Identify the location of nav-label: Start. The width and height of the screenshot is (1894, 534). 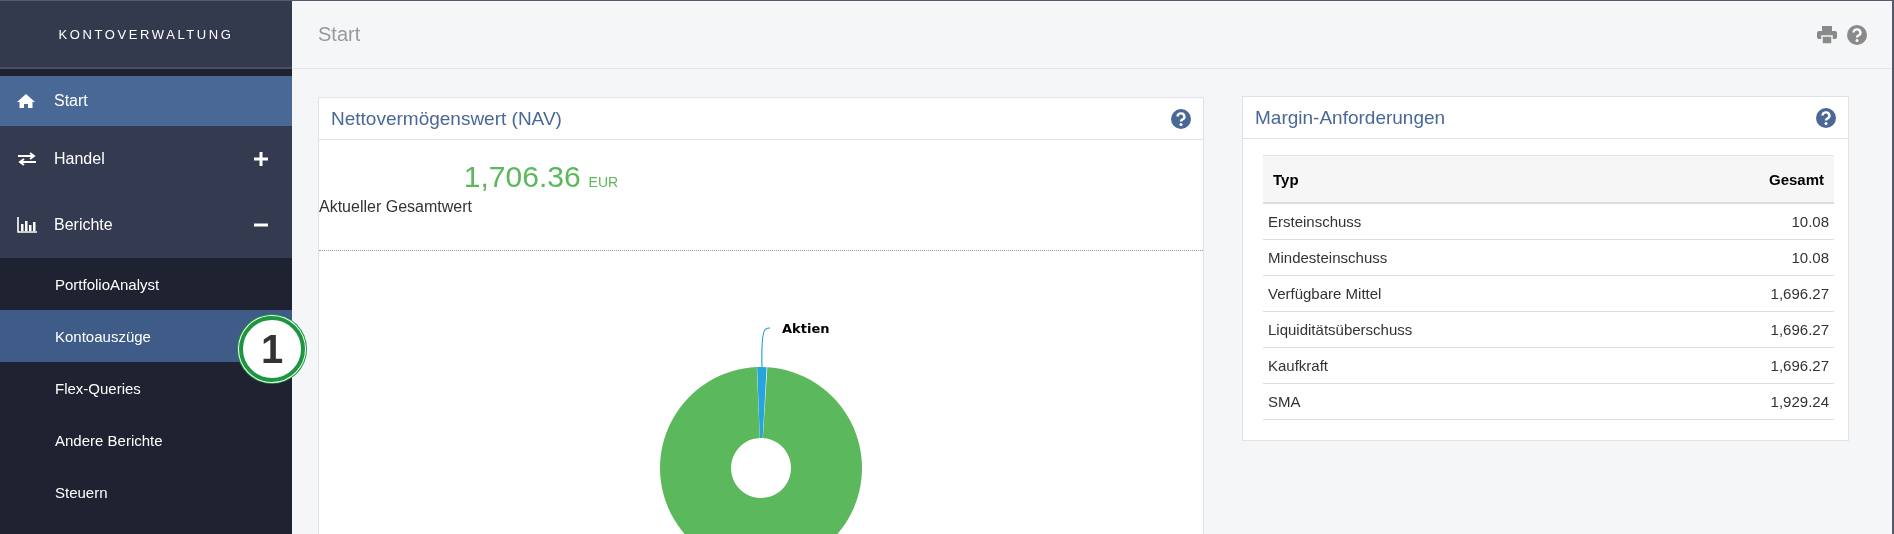
(71, 101).